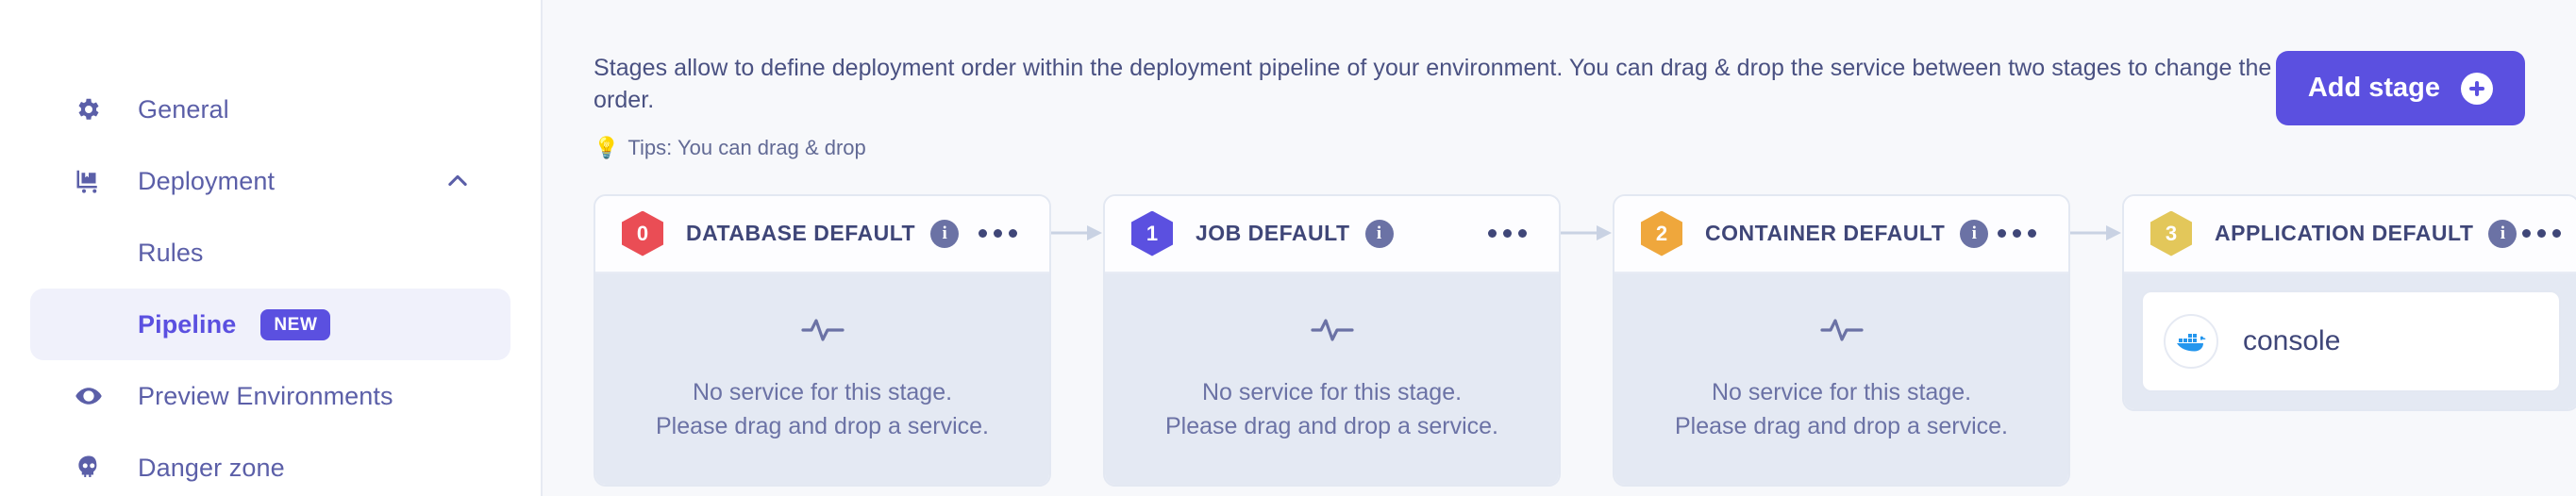 The image size is (2576, 496). What do you see at coordinates (642, 233) in the screenshot?
I see `stage-index-badge: 0` at bounding box center [642, 233].